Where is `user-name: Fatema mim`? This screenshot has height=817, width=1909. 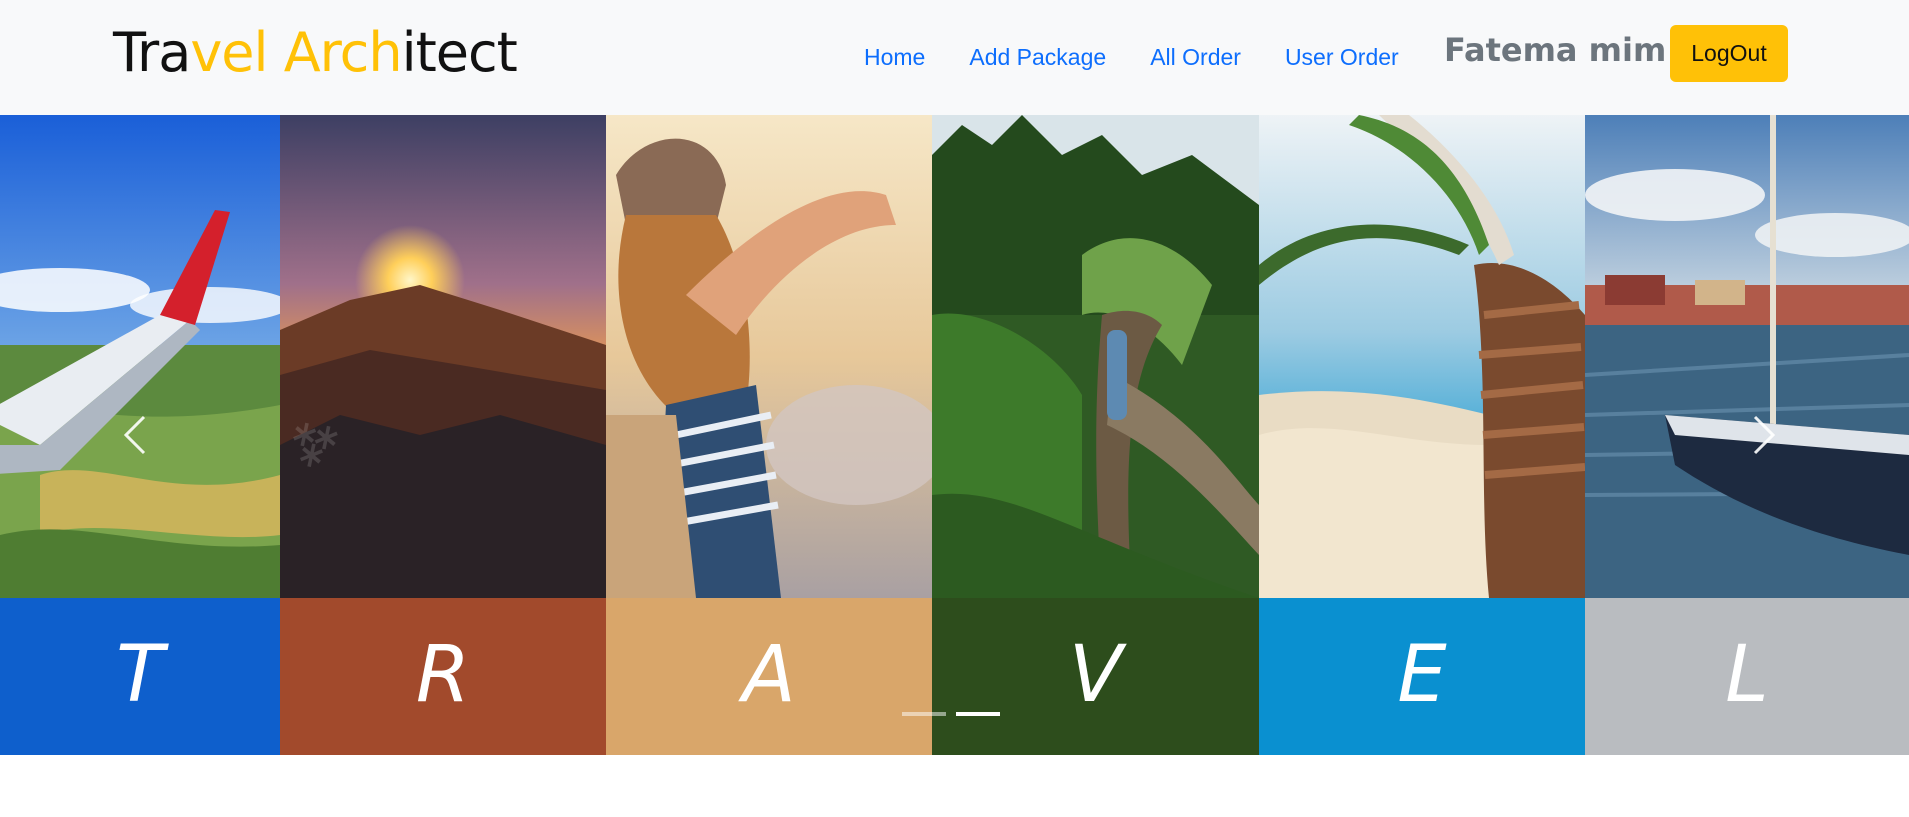
user-name: Fatema mim is located at coordinates (1555, 50).